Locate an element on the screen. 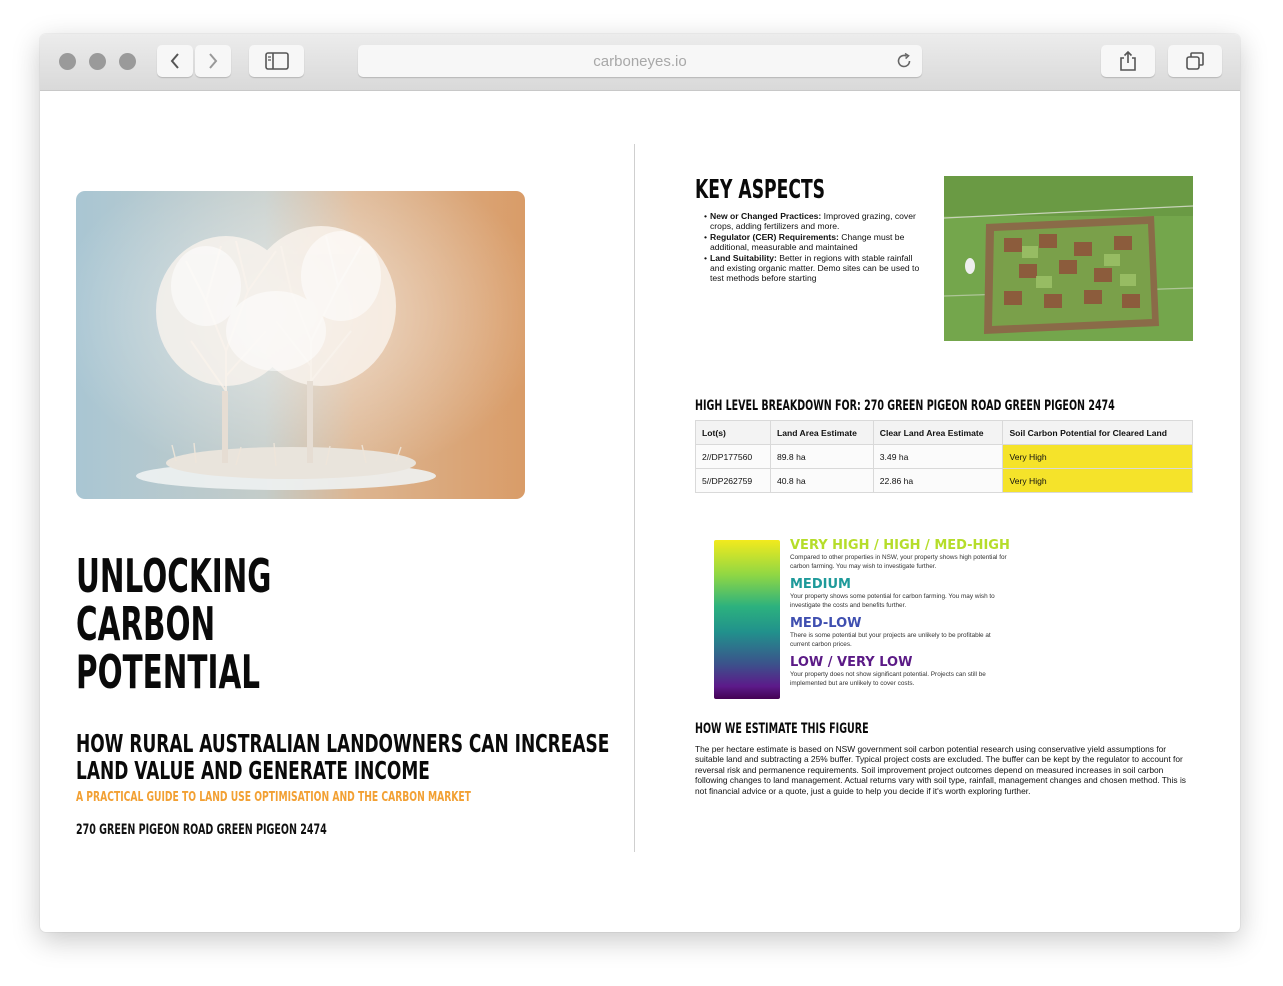 The image size is (1283, 986). key-aspects-heading: KEY ASPECTS is located at coordinates (793, 190).